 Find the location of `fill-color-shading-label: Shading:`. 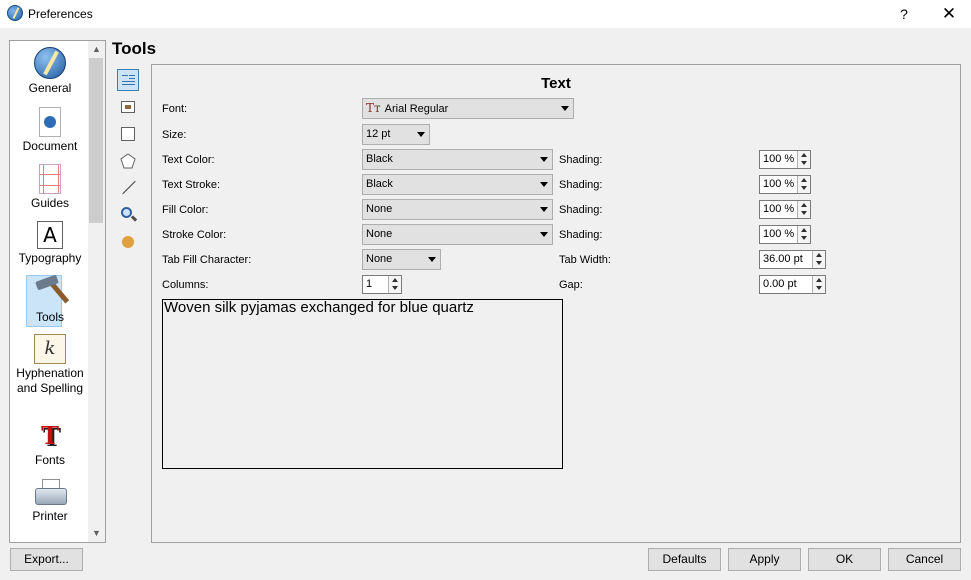

fill-color-shading-label: Shading: is located at coordinates (581, 210).